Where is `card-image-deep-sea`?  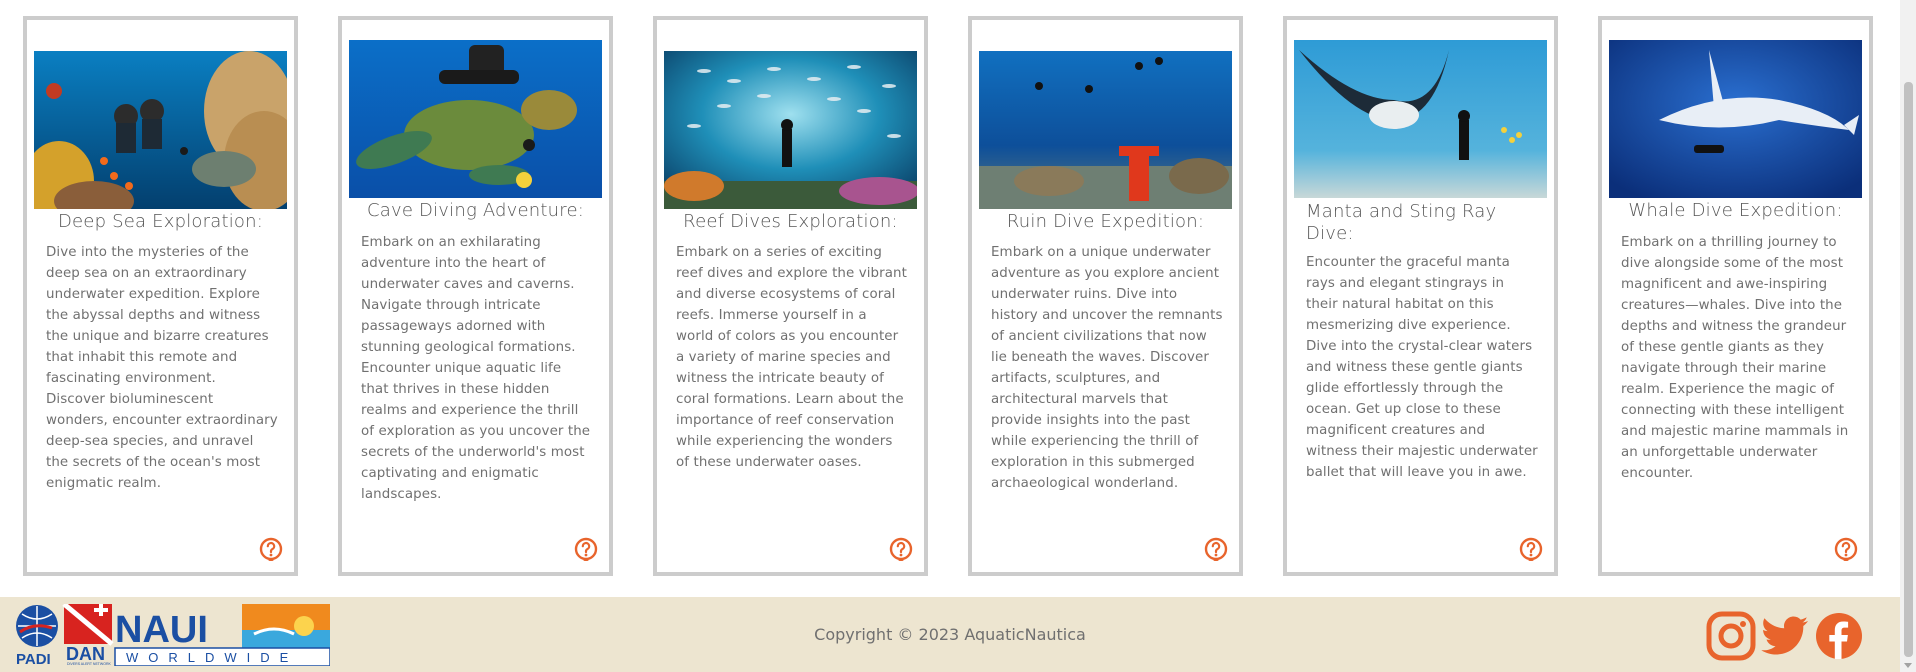
card-image-deep-sea is located at coordinates (160, 130).